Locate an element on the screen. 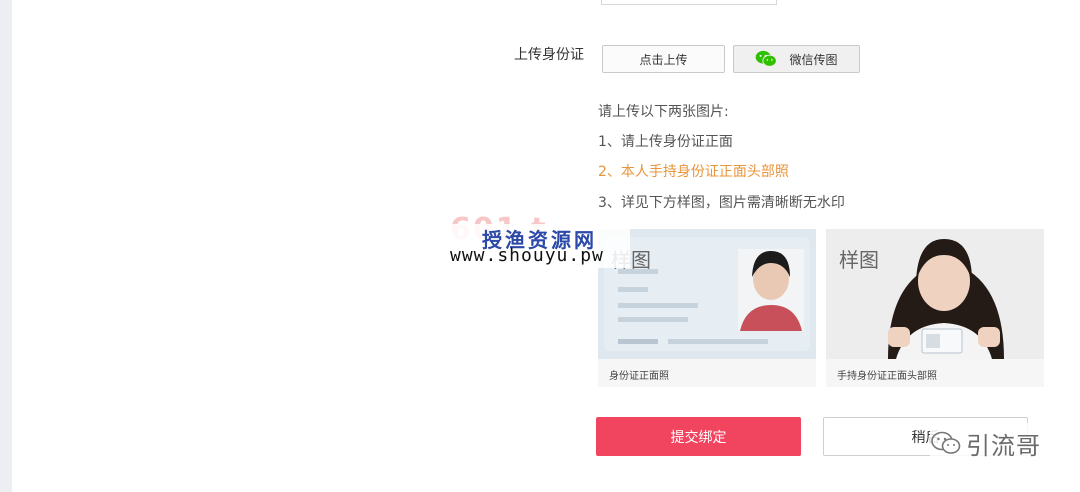 Image resolution: width=1080 pixels, height=492 pixels. submit-bind-label: 提交绑定 is located at coordinates (698, 437).